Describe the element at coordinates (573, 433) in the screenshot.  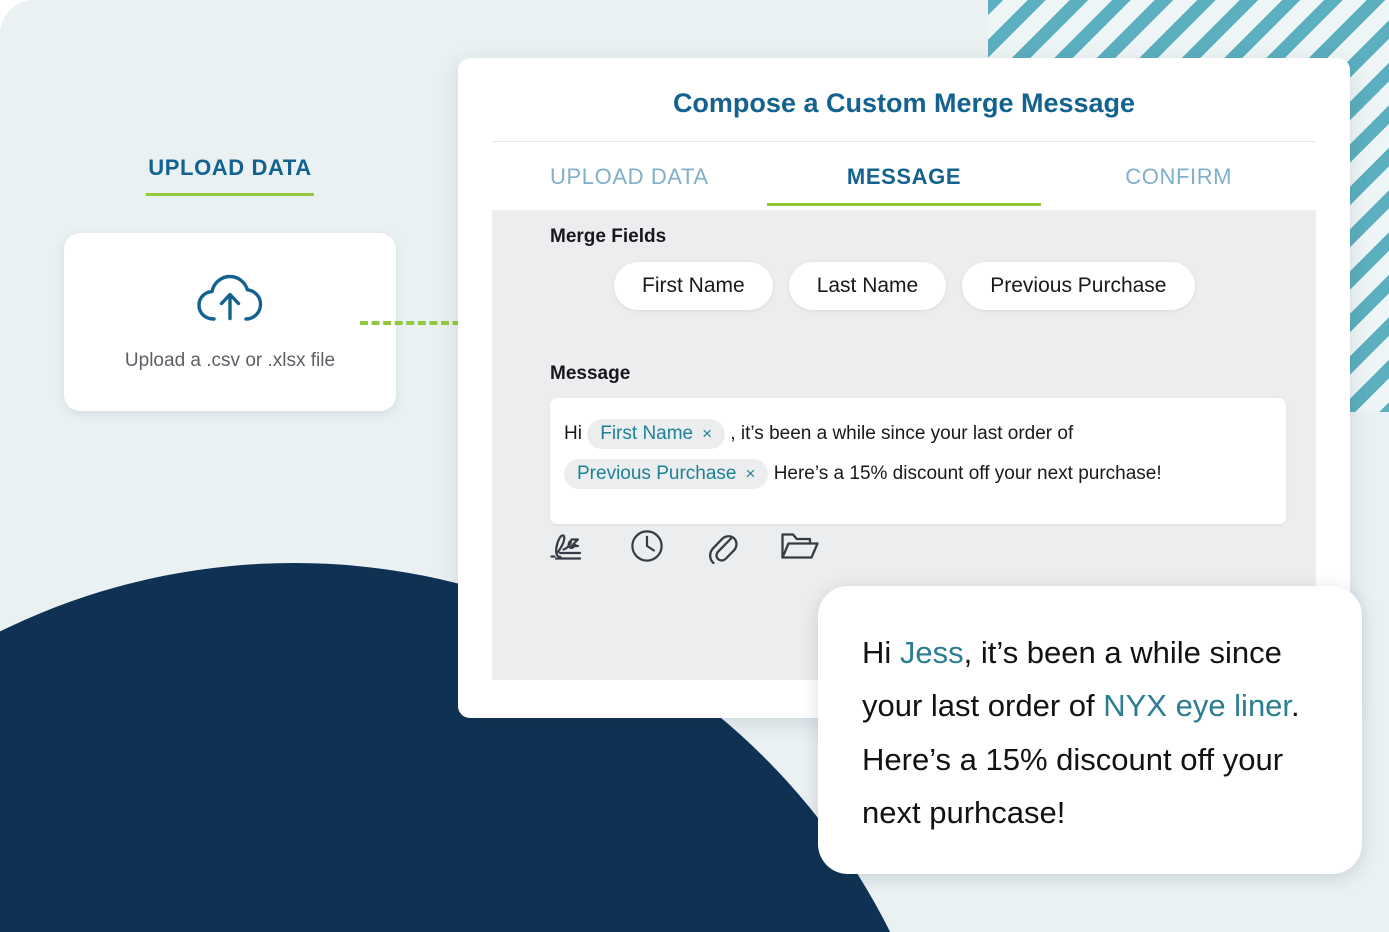
I see `compose-prefix-hi: Hi` at that location.